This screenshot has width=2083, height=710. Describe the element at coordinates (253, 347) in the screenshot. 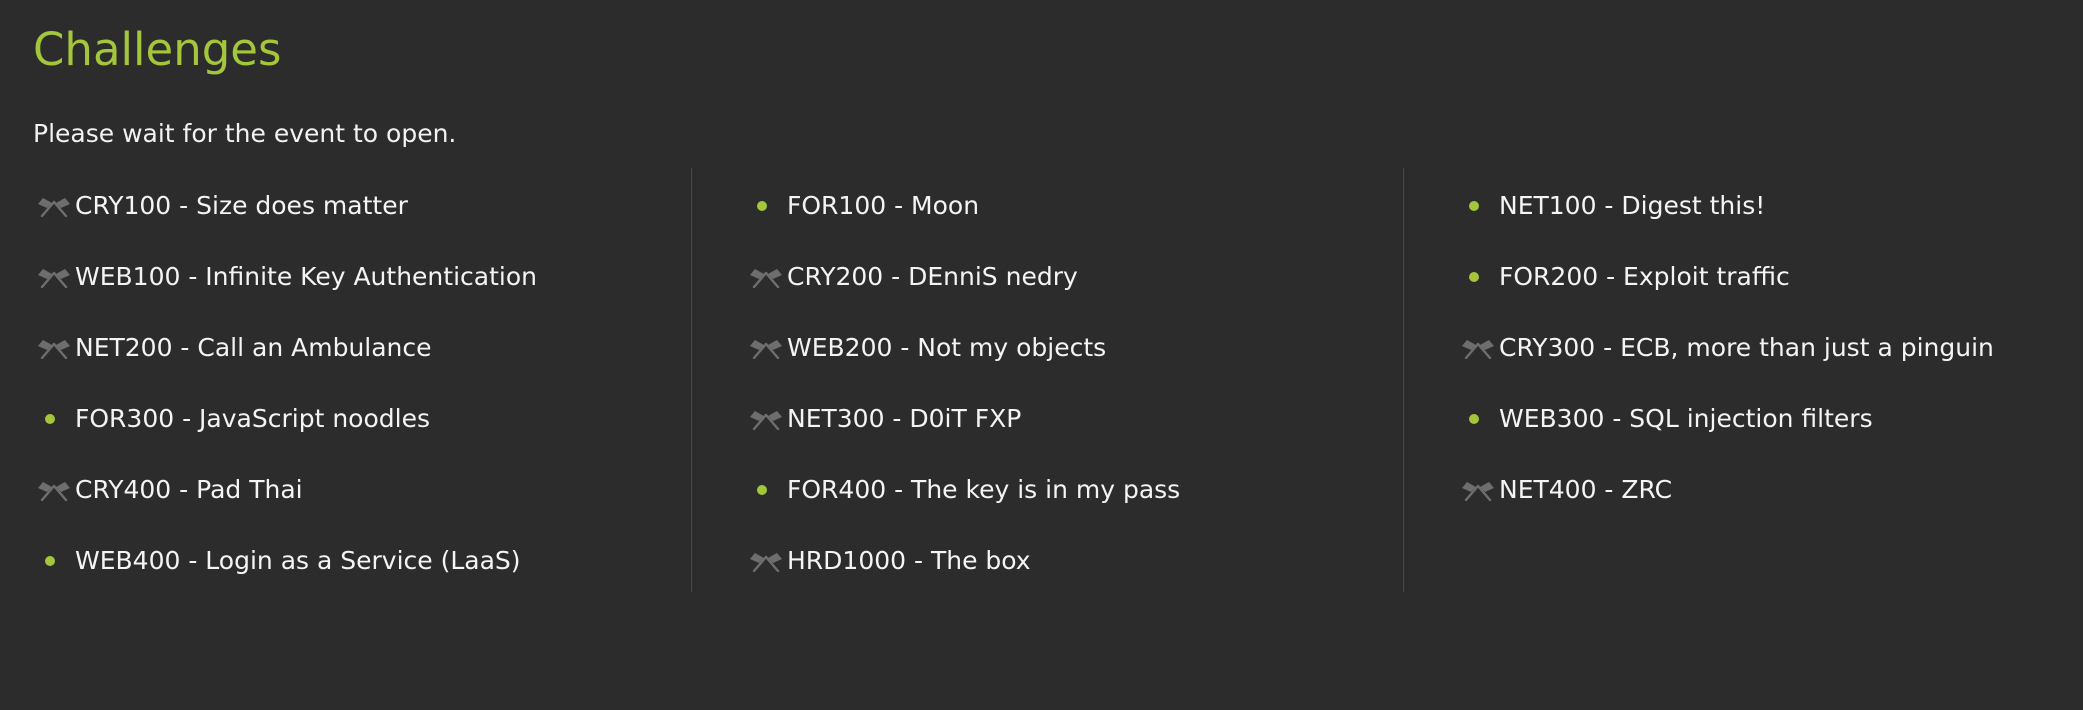

I see `challenge-label: NET200 - Call an Ambulance` at that location.